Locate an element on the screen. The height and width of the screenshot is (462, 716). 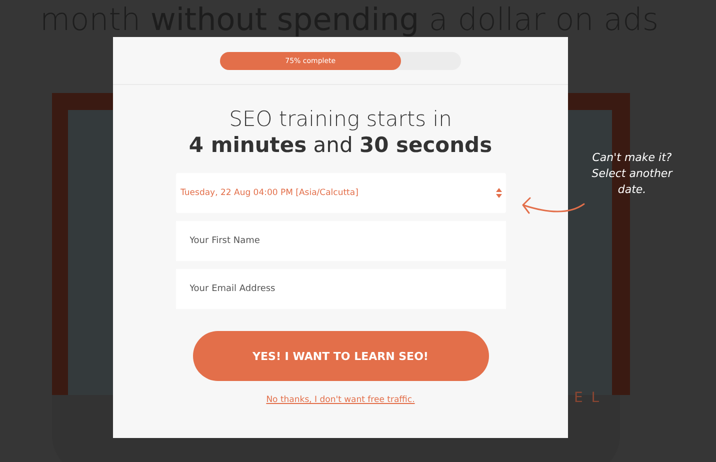
sort-arrows-icon is located at coordinates (499, 193).